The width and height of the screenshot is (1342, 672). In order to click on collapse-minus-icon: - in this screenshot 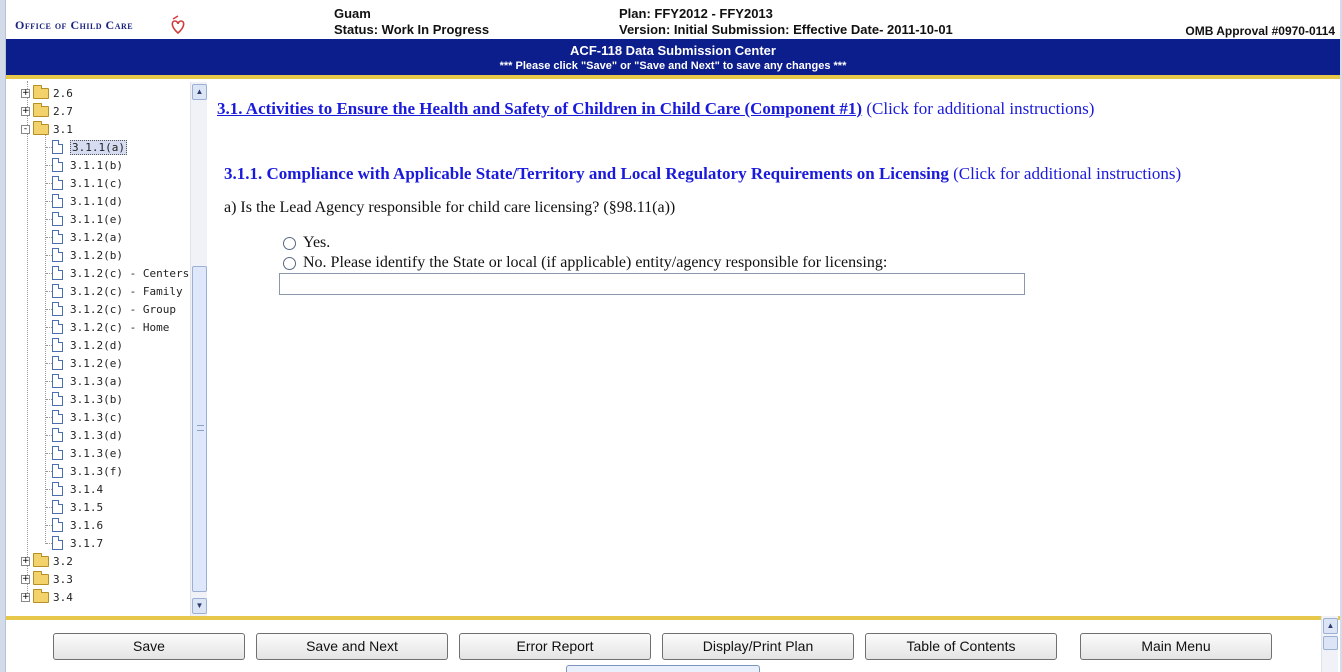, I will do `click(25, 129)`.